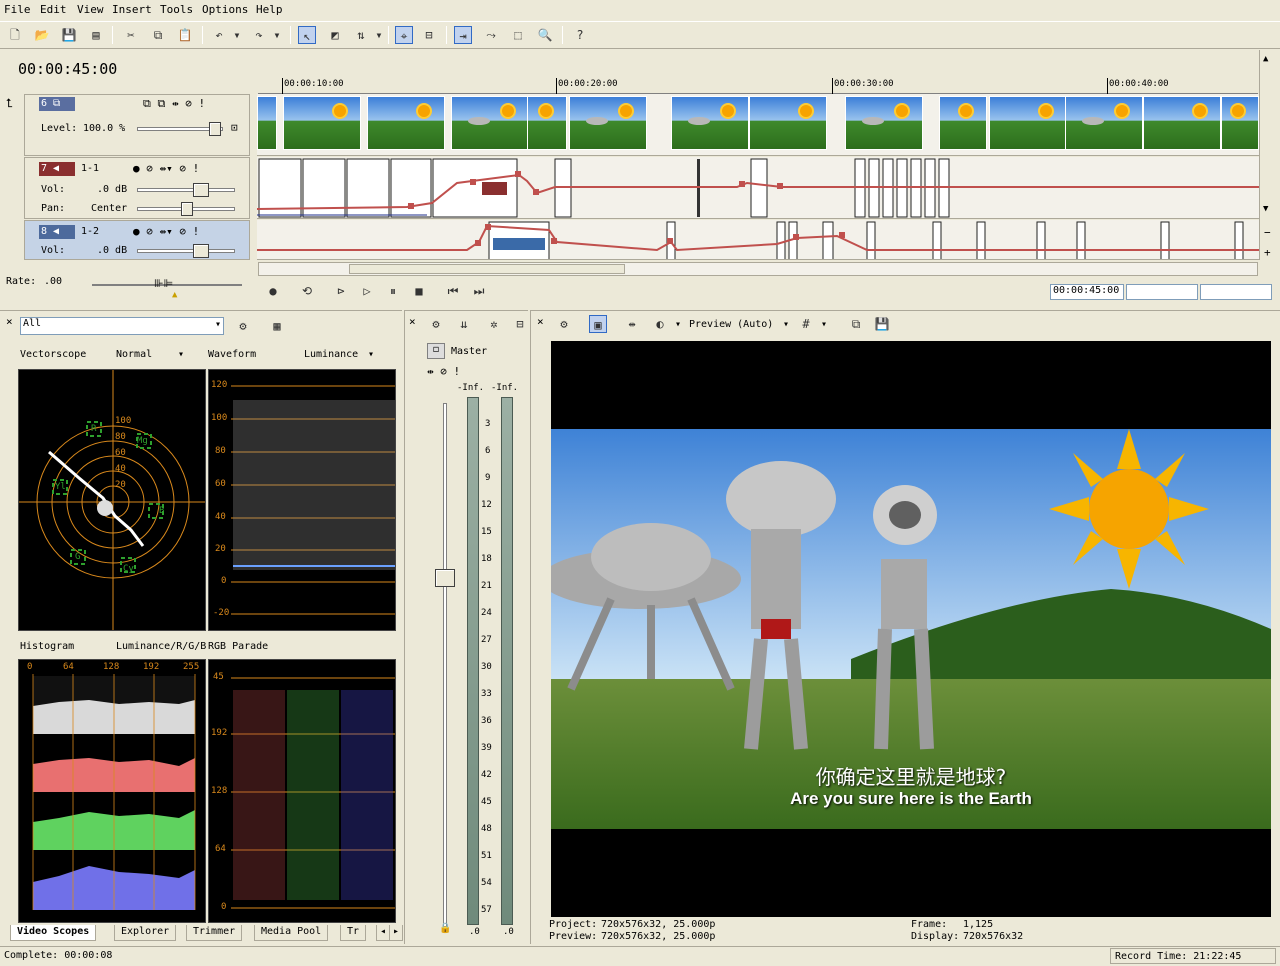 Image resolution: width=1280 pixels, height=966 pixels. What do you see at coordinates (17, 9) in the screenshot?
I see `menu-file: File` at bounding box center [17, 9].